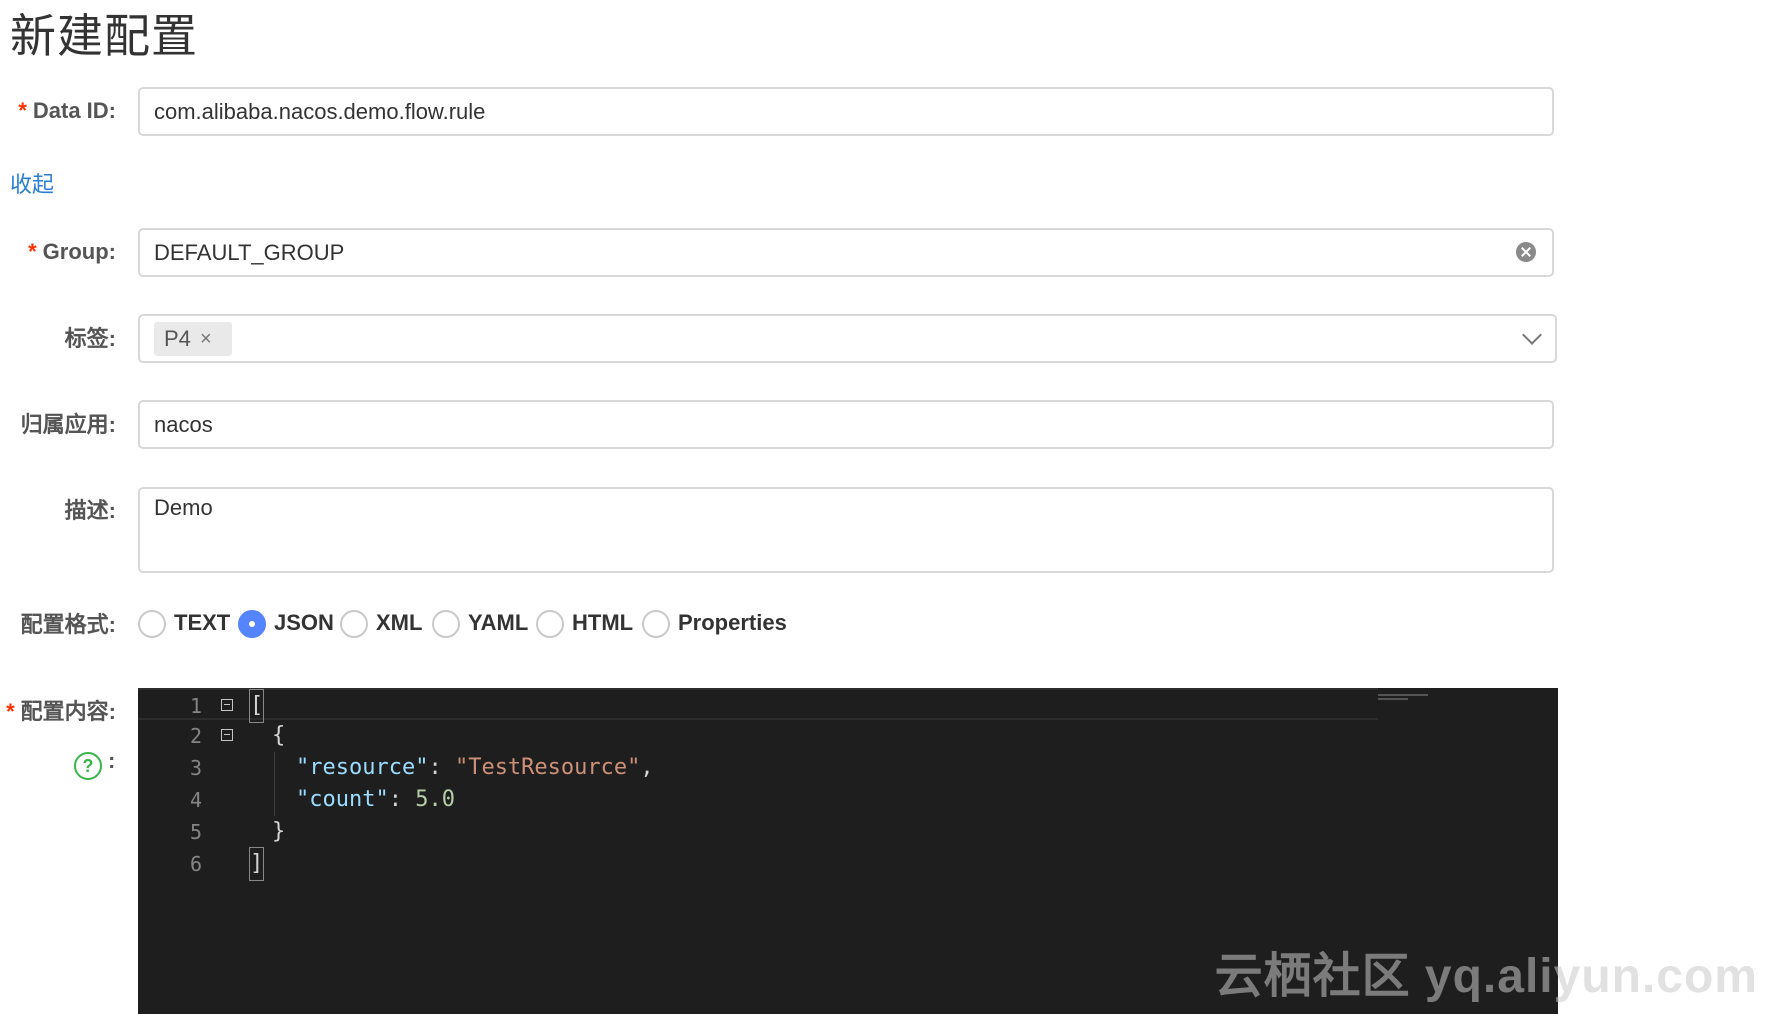 The image size is (1778, 1014). Describe the element at coordinates (758, 864) in the screenshot. I see `editor-line: 6 ]` at that location.